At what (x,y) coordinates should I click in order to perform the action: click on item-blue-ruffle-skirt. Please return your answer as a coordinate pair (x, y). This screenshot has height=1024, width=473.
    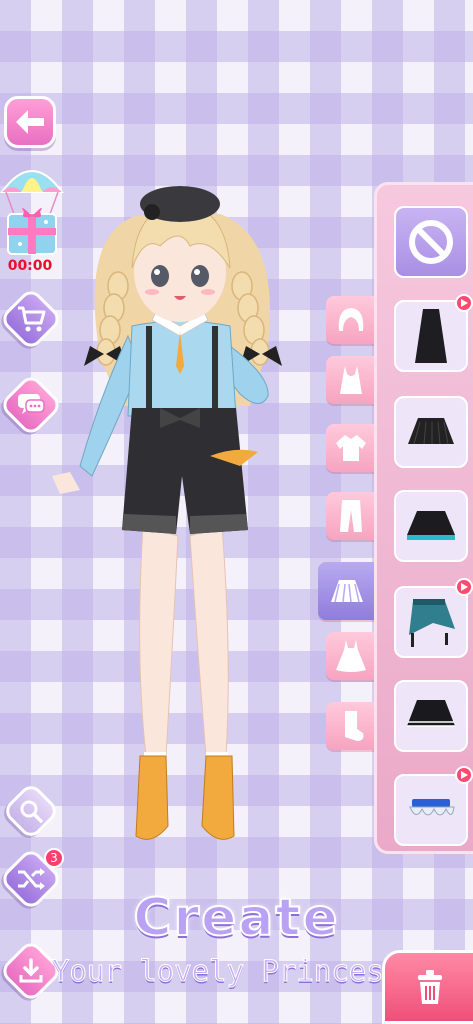
    Looking at the image, I should click on (431, 810).